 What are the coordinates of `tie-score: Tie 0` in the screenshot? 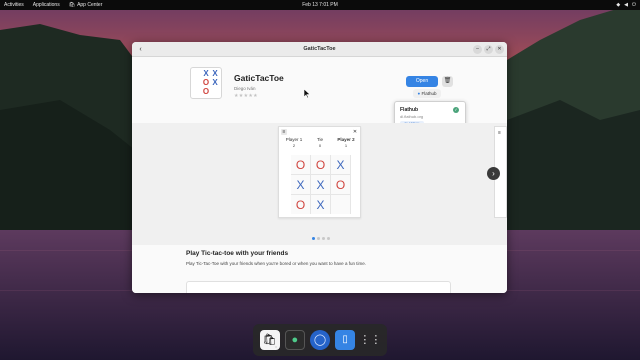 It's located at (320, 142).